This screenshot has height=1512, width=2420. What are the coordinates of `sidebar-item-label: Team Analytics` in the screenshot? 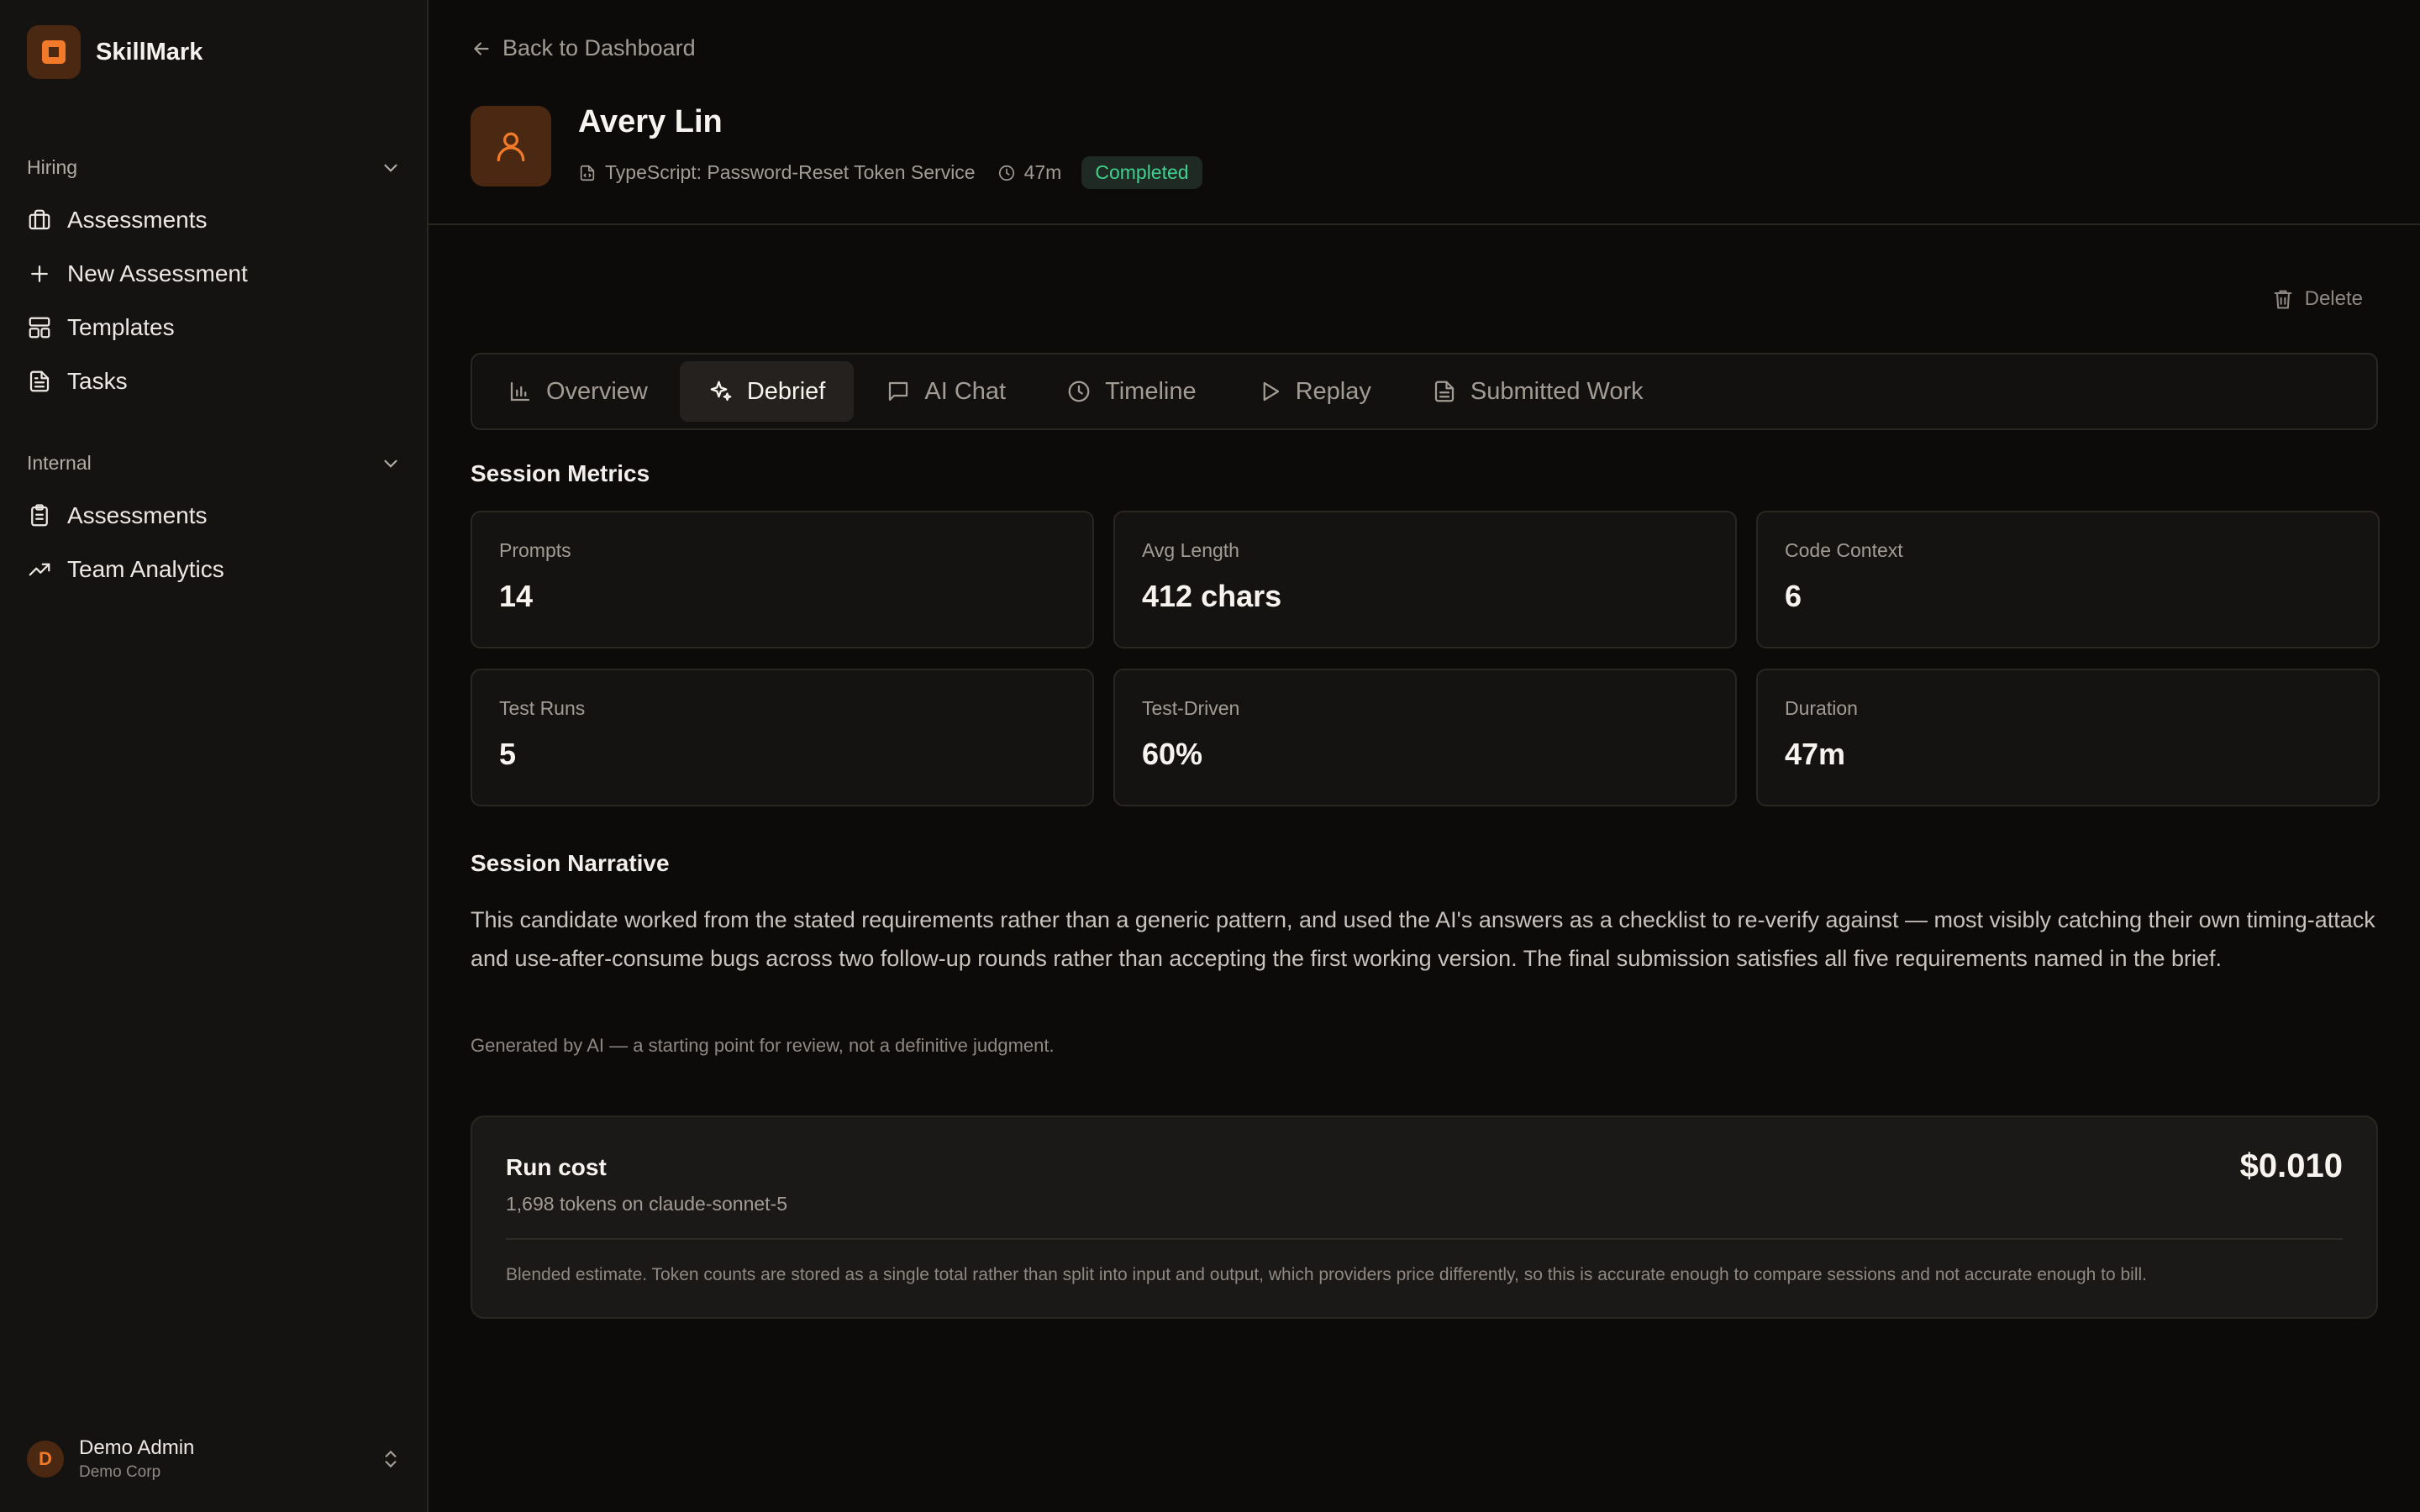 It's located at (146, 569).